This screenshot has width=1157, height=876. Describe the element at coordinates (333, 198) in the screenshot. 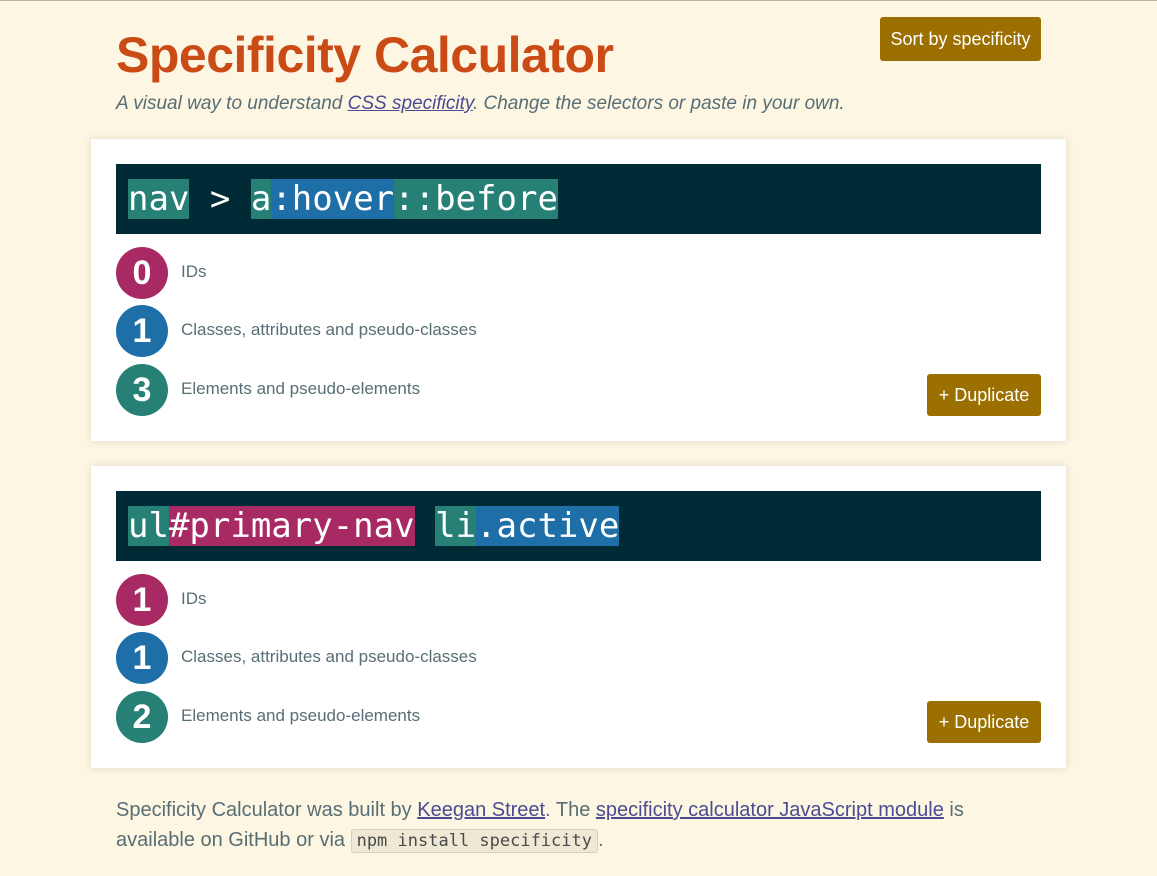

I see `selector-token: :hover` at that location.